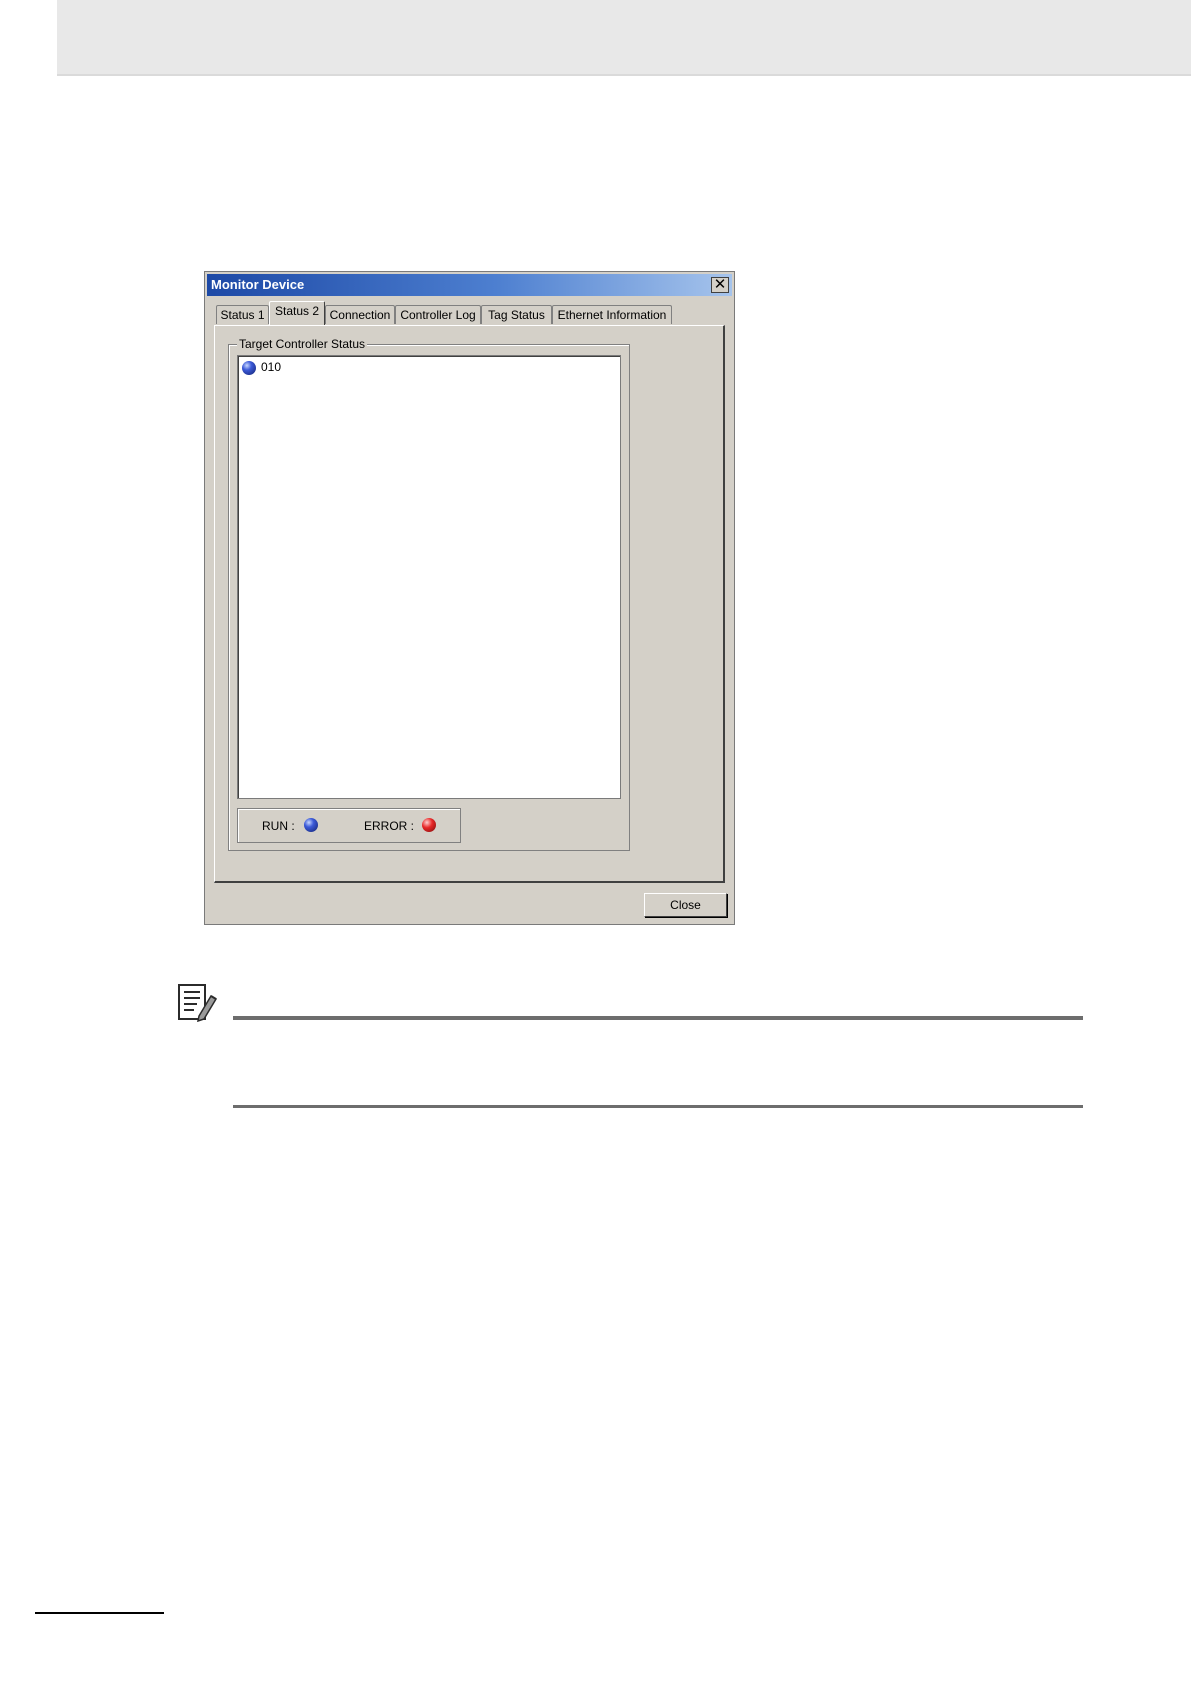 The image size is (1191, 1684). Describe the element at coordinates (658, 1018) in the screenshot. I see `info-top-rule` at that location.